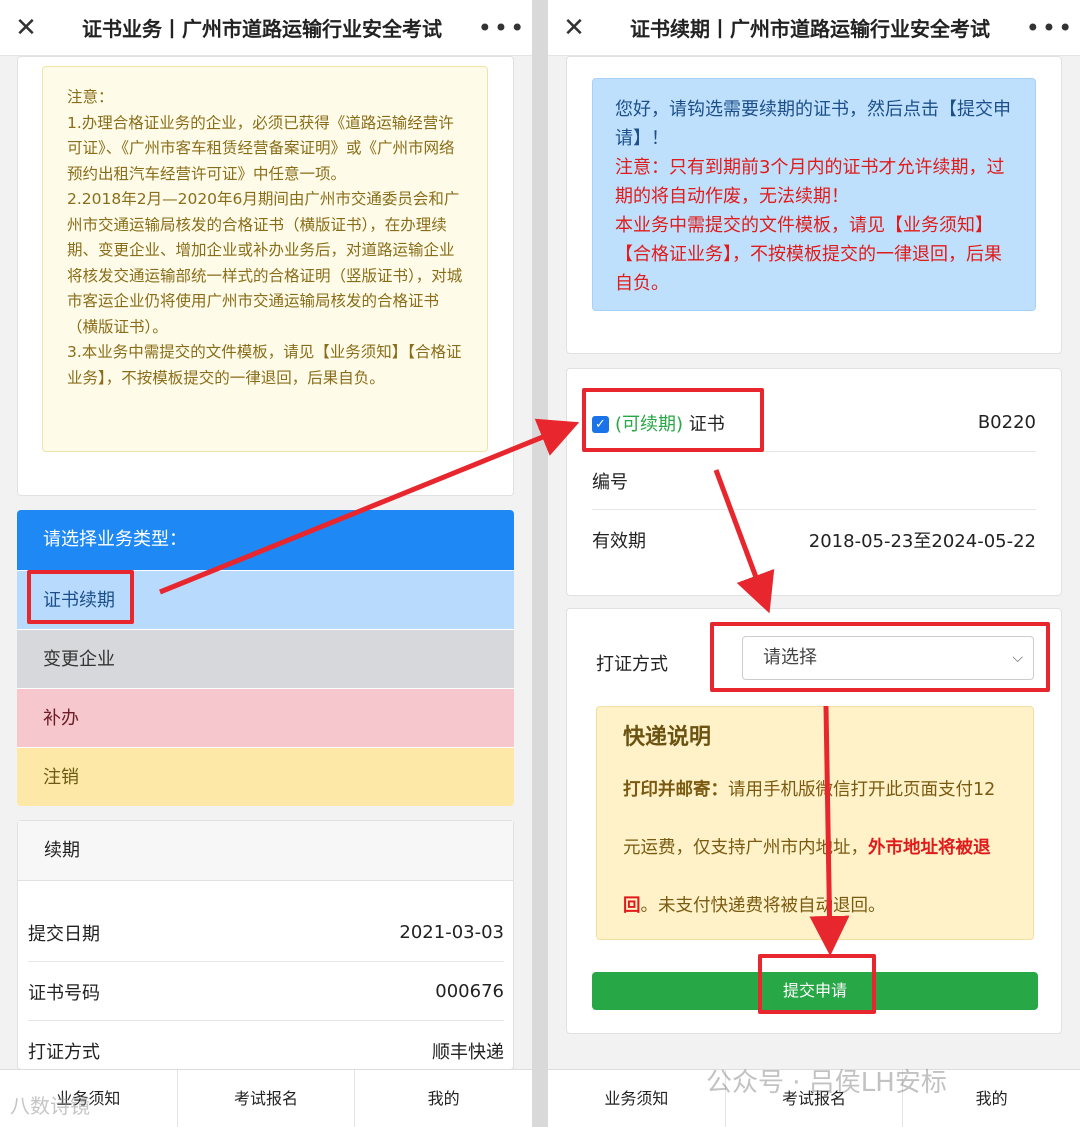  Describe the element at coordinates (451, 932) in the screenshot. I see `row-value: 2021-03-03` at that location.